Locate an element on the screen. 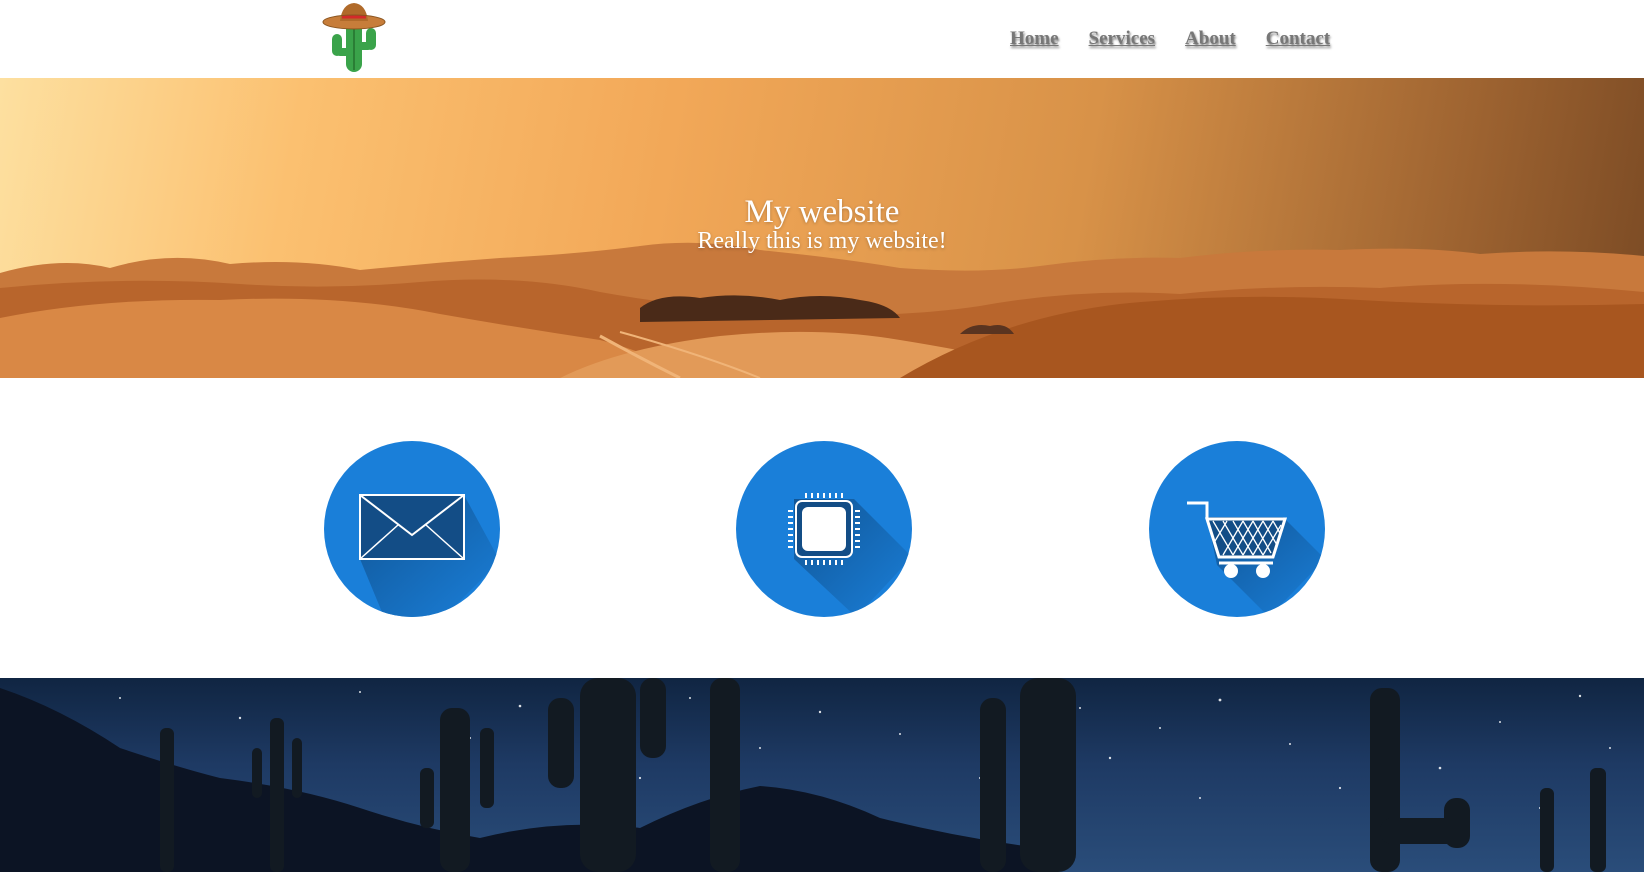  site-header: Home Services About Contact is located at coordinates (822, 39).